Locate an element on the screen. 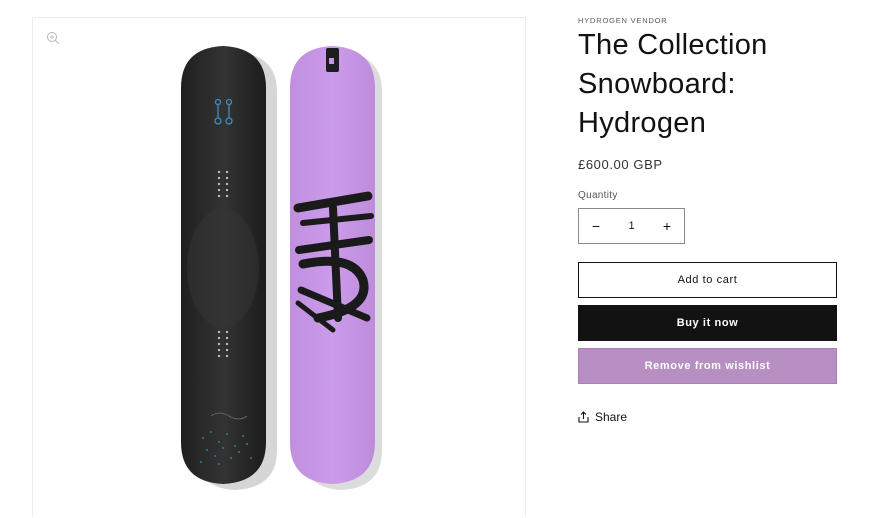 This screenshot has height=518, width=883. buy-now-button: Buy it now is located at coordinates (707, 323).